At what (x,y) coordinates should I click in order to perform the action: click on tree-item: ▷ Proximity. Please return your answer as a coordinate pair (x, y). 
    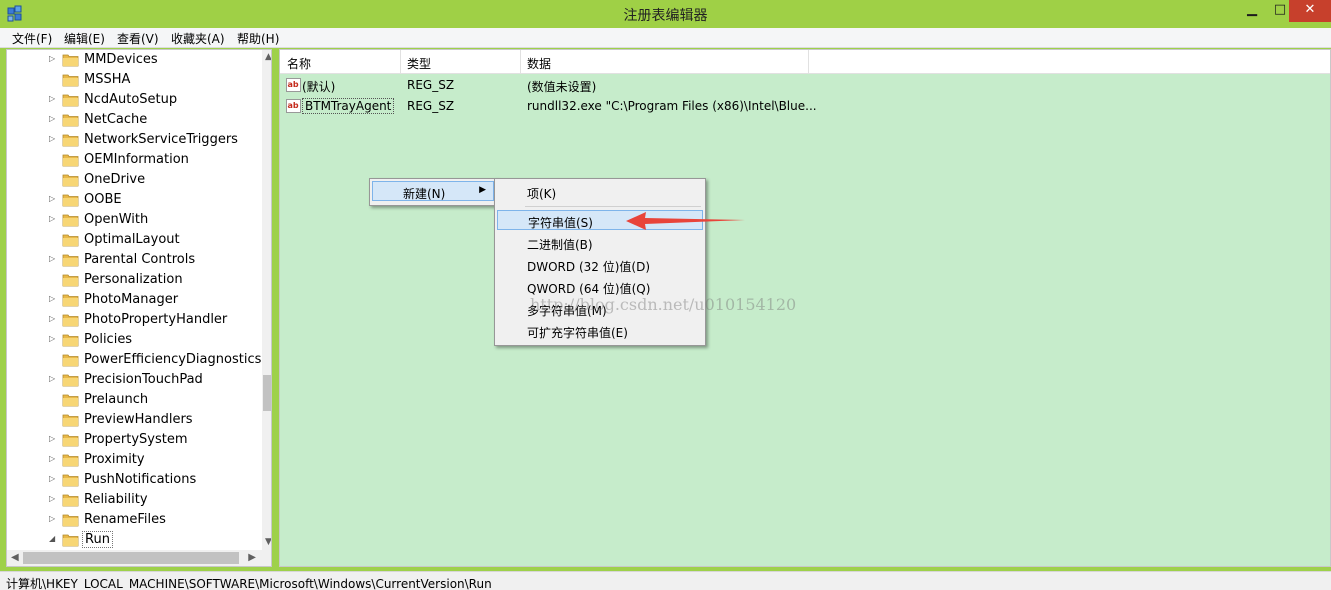
    Looking at the image, I should click on (132, 460).